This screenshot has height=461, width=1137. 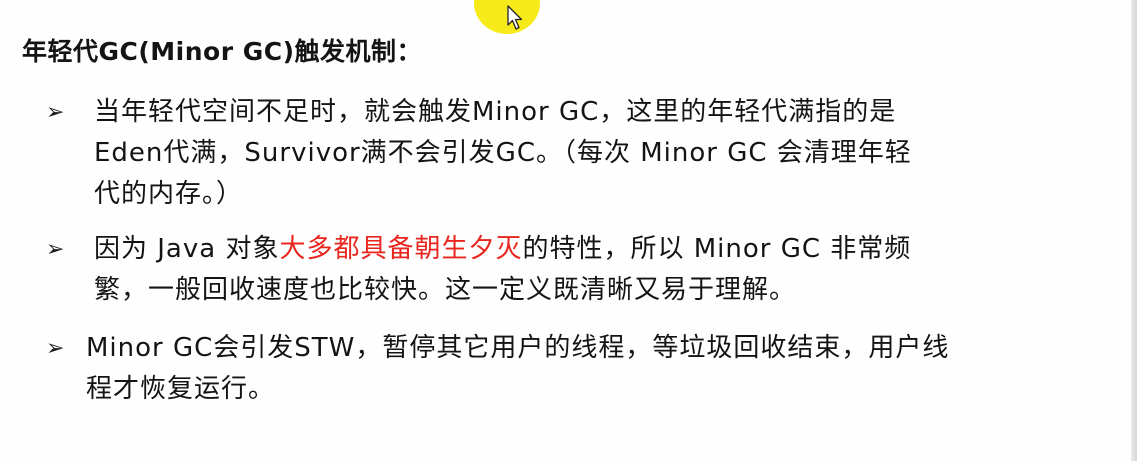 What do you see at coordinates (181, 389) in the screenshot?
I see `bullet-3-line-2: 程才恢复运行。` at bounding box center [181, 389].